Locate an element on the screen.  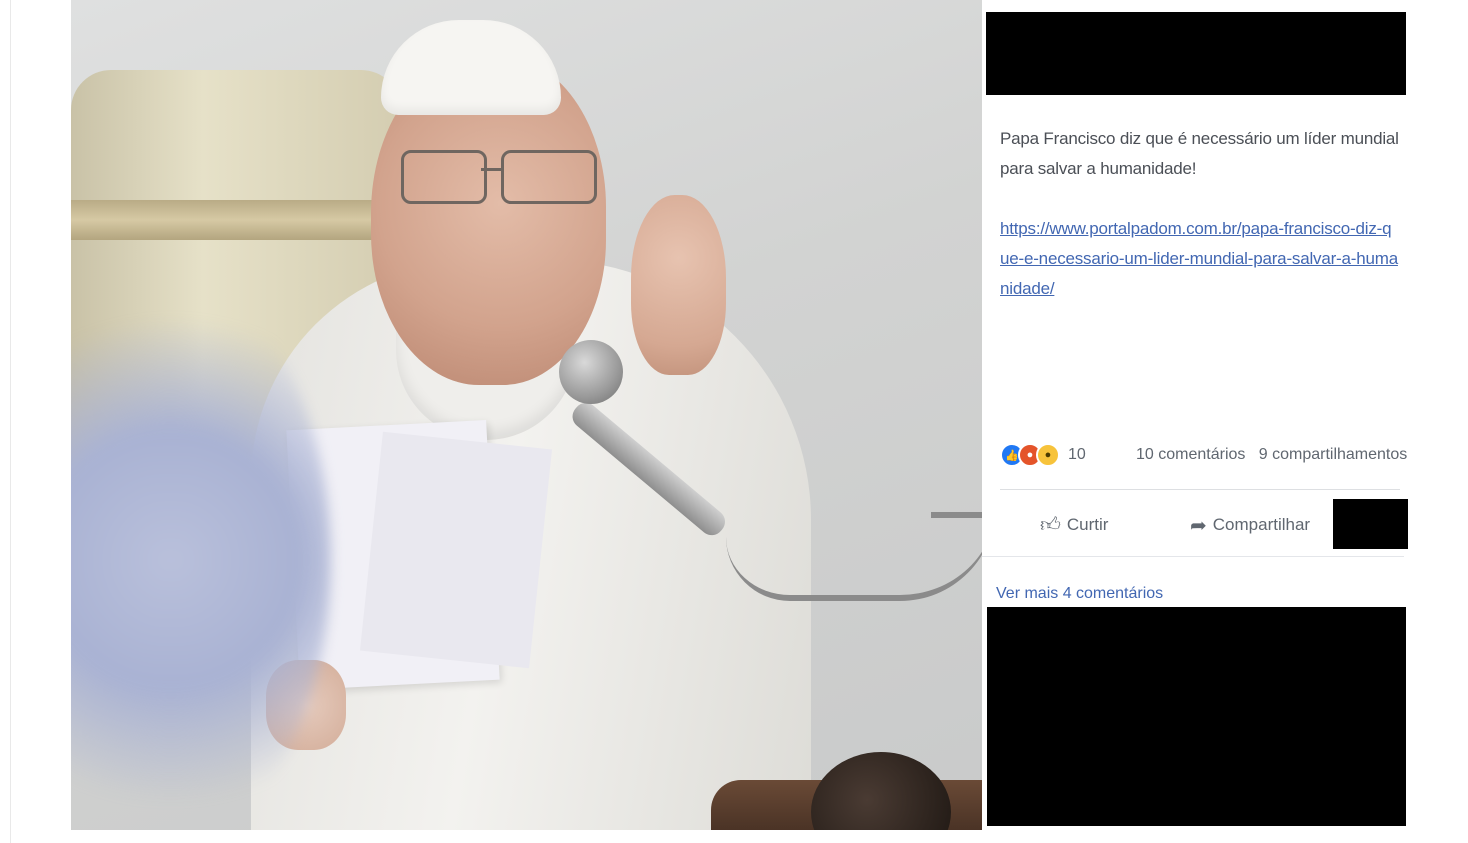
glasses-bridge is located at coordinates (492, 169).